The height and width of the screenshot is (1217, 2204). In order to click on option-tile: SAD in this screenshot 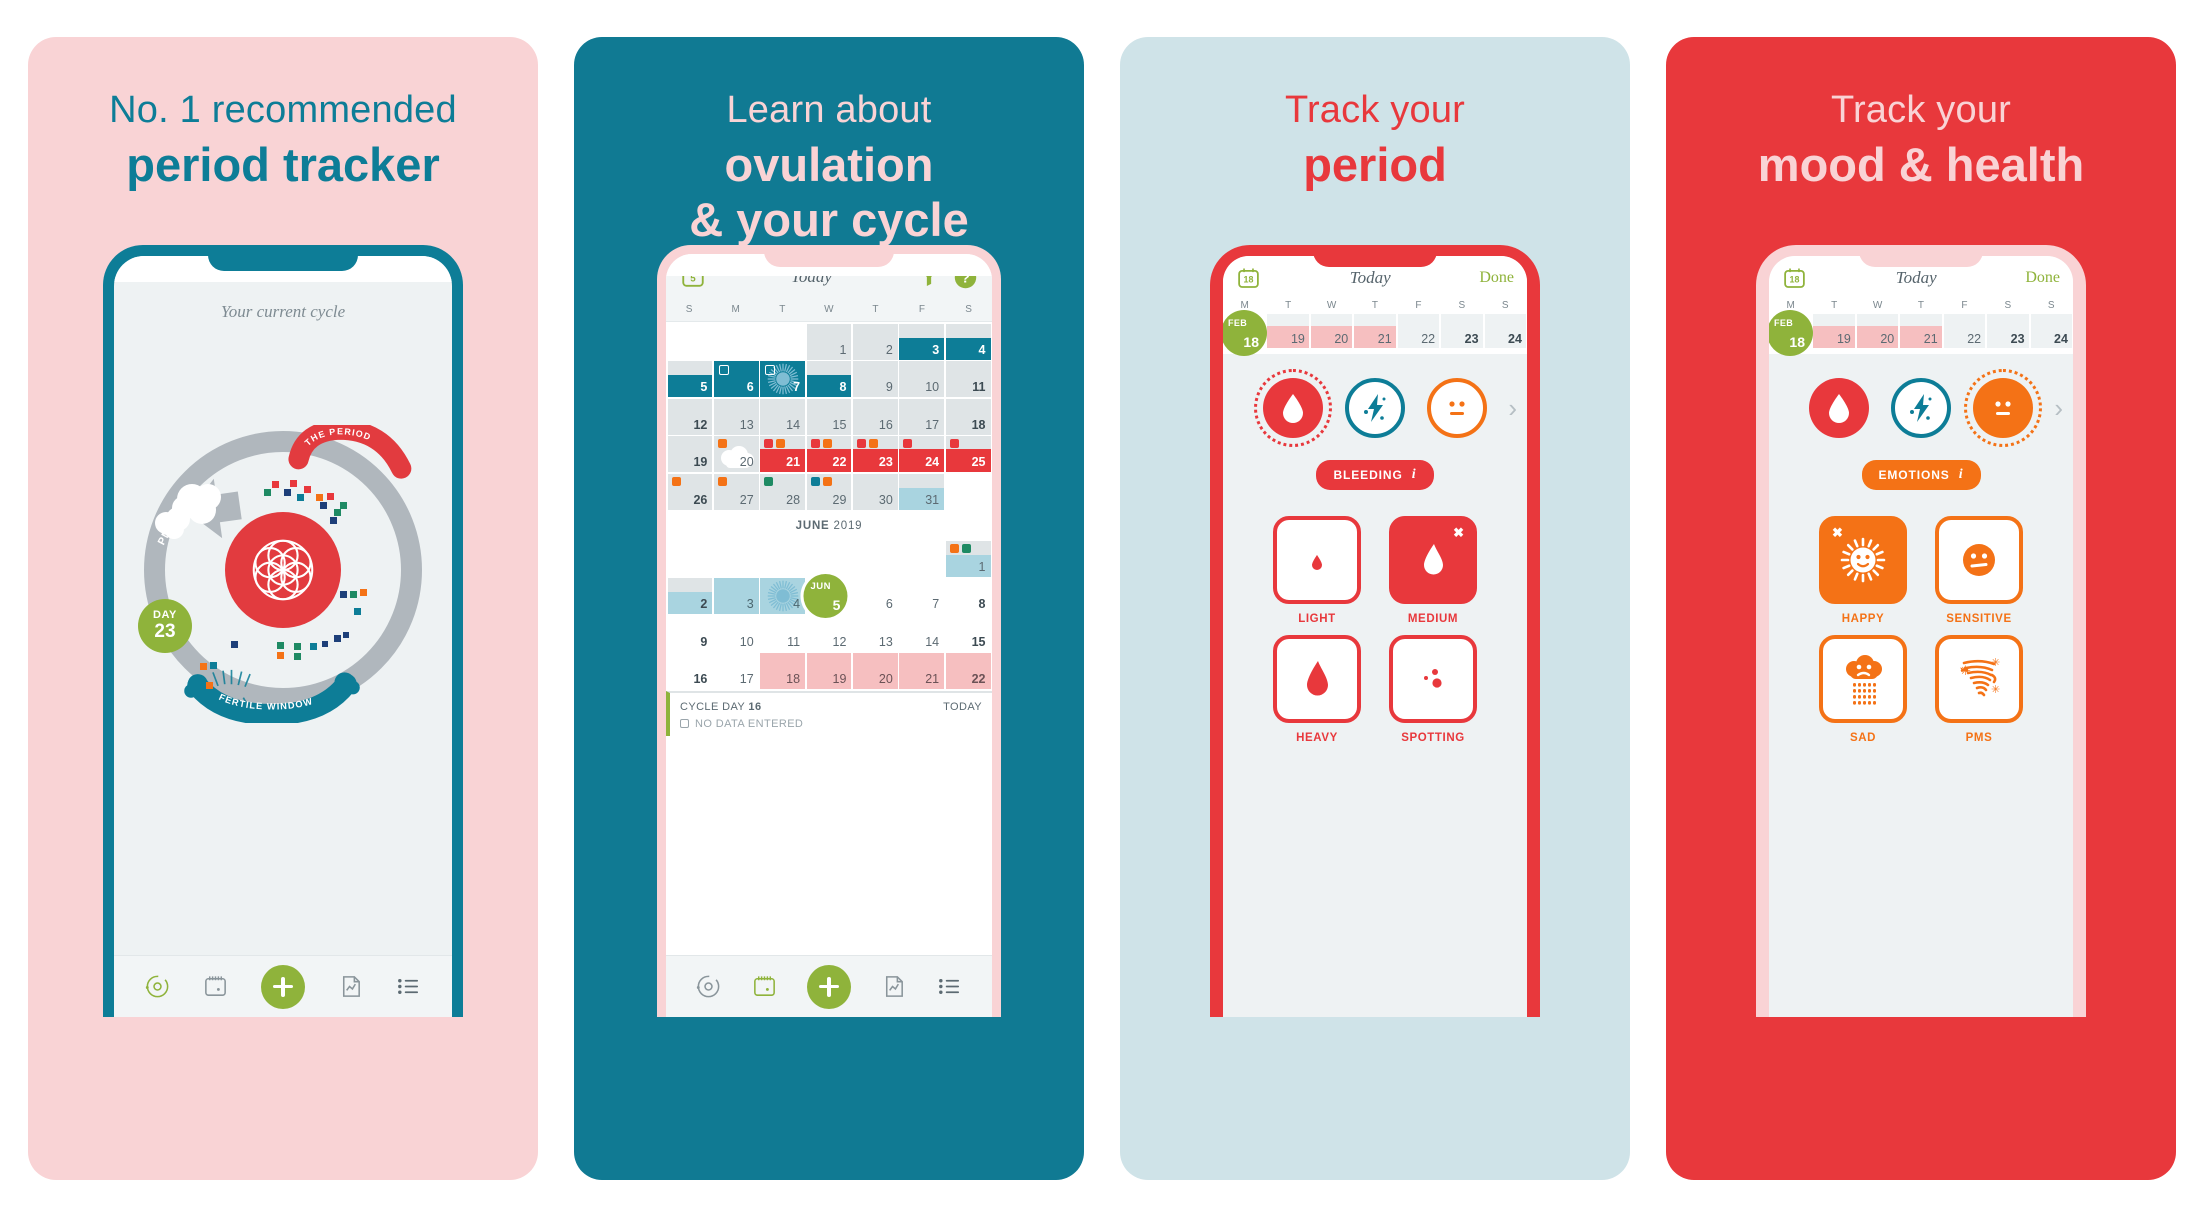, I will do `click(1863, 689)`.